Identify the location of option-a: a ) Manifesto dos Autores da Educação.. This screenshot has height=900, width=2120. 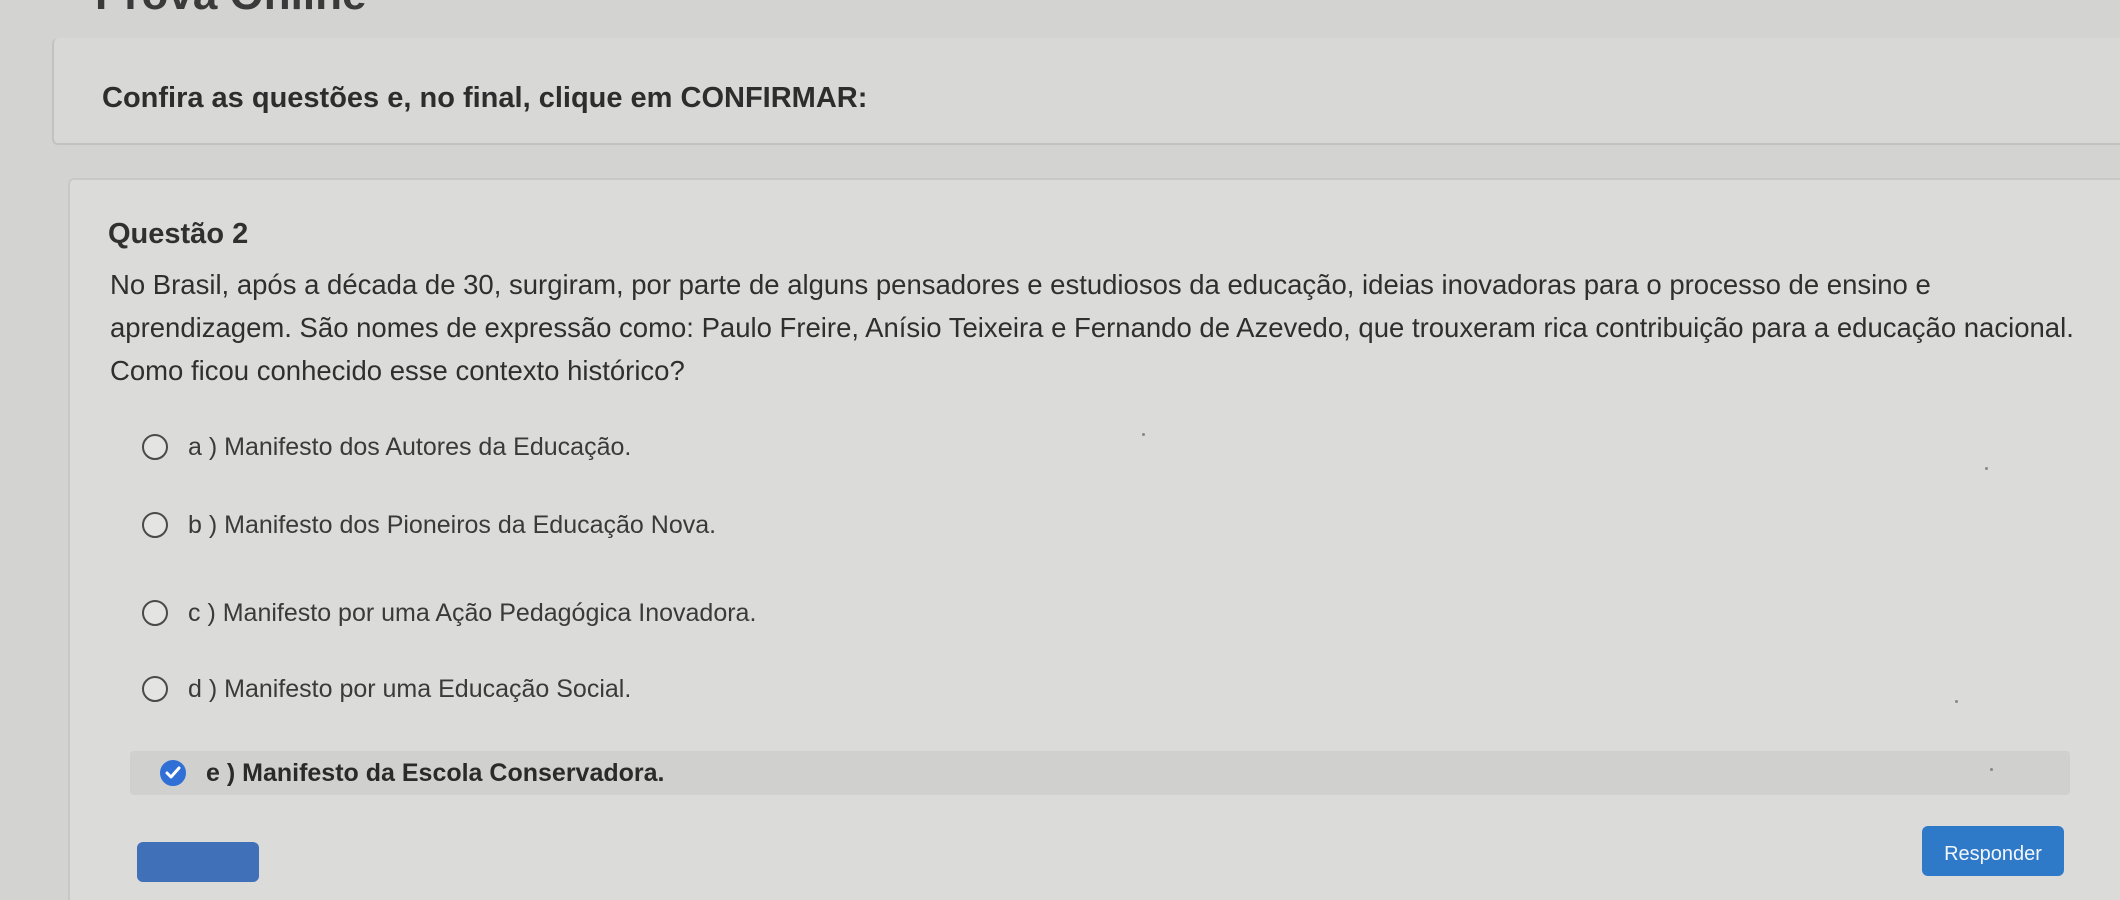
(386, 447).